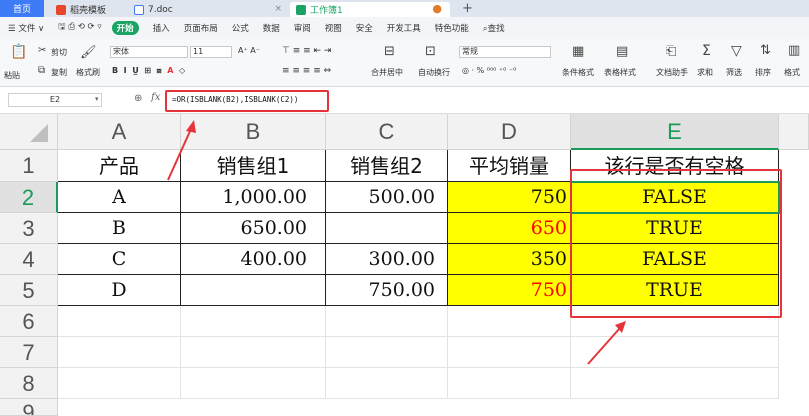 Image resolution: width=809 pixels, height=416 pixels. What do you see at coordinates (765, 50) in the screenshot?
I see `sort-icon: ⇅` at bounding box center [765, 50].